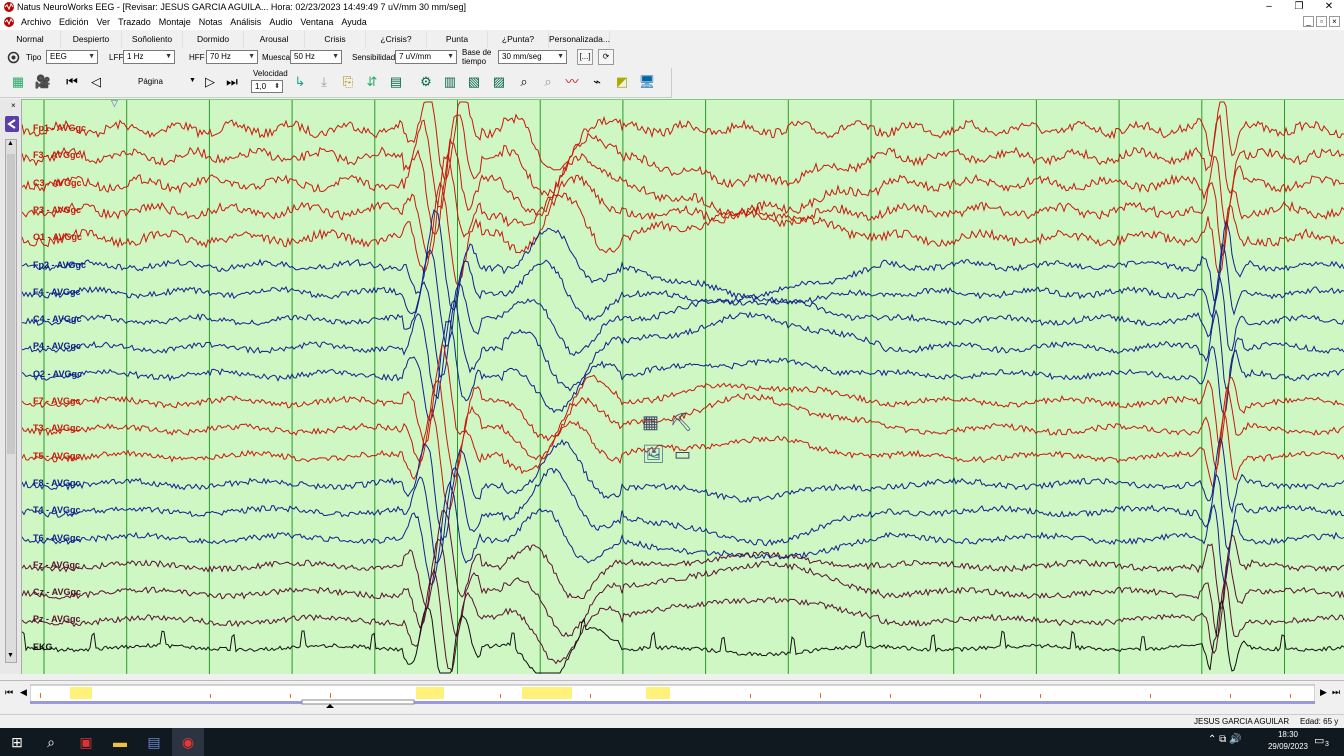 The height and width of the screenshot is (756, 1344). What do you see at coordinates (13, 105) in the screenshot?
I see `panel-close-icon: ×` at bounding box center [13, 105].